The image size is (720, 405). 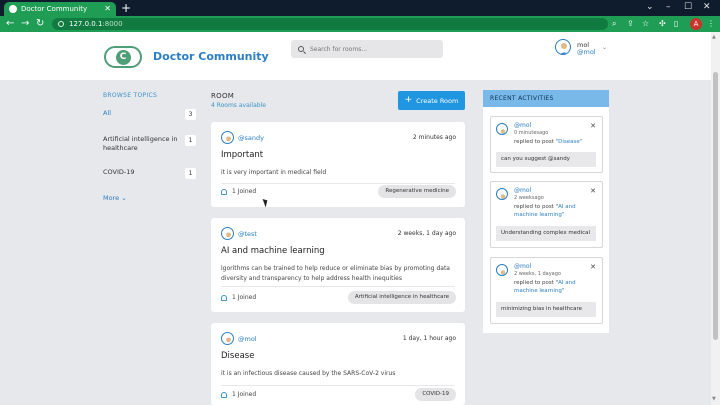 I want to click on scroll-thumb, so click(x=715, y=206).